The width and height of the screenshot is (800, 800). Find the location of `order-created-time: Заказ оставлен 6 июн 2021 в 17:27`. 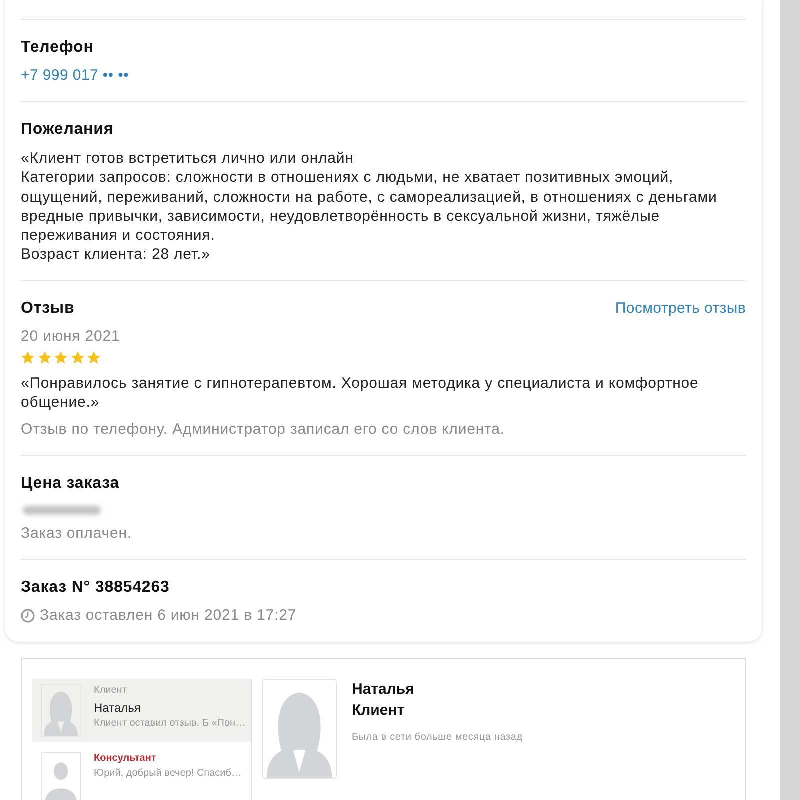

order-created-time: Заказ оставлен 6 июн 2021 в 17:27 is located at coordinates (168, 616).